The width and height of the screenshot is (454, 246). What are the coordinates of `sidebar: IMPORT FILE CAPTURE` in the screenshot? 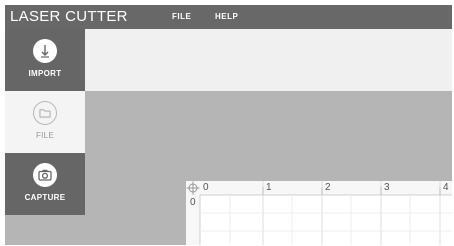 It's located at (45, 123).